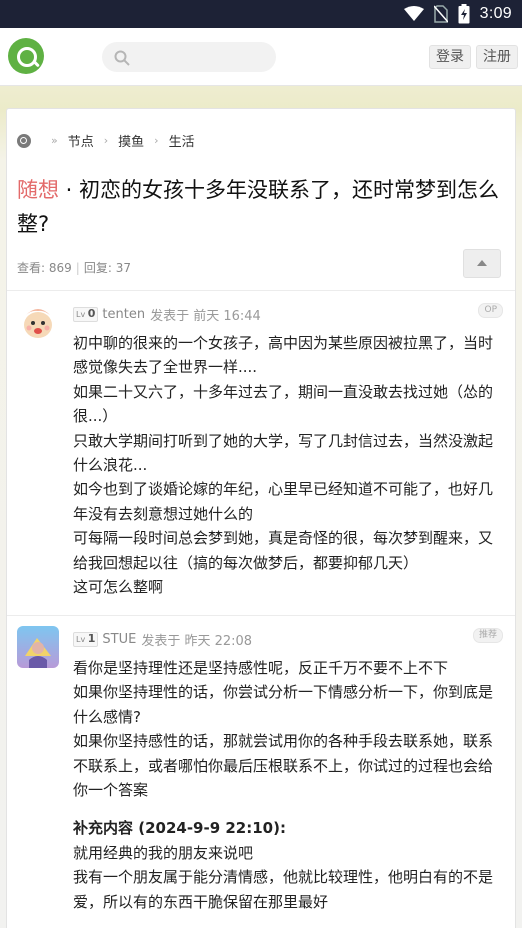 The width and height of the screenshot is (522, 928). I want to click on status-bar: 3:09, so click(261, 14).